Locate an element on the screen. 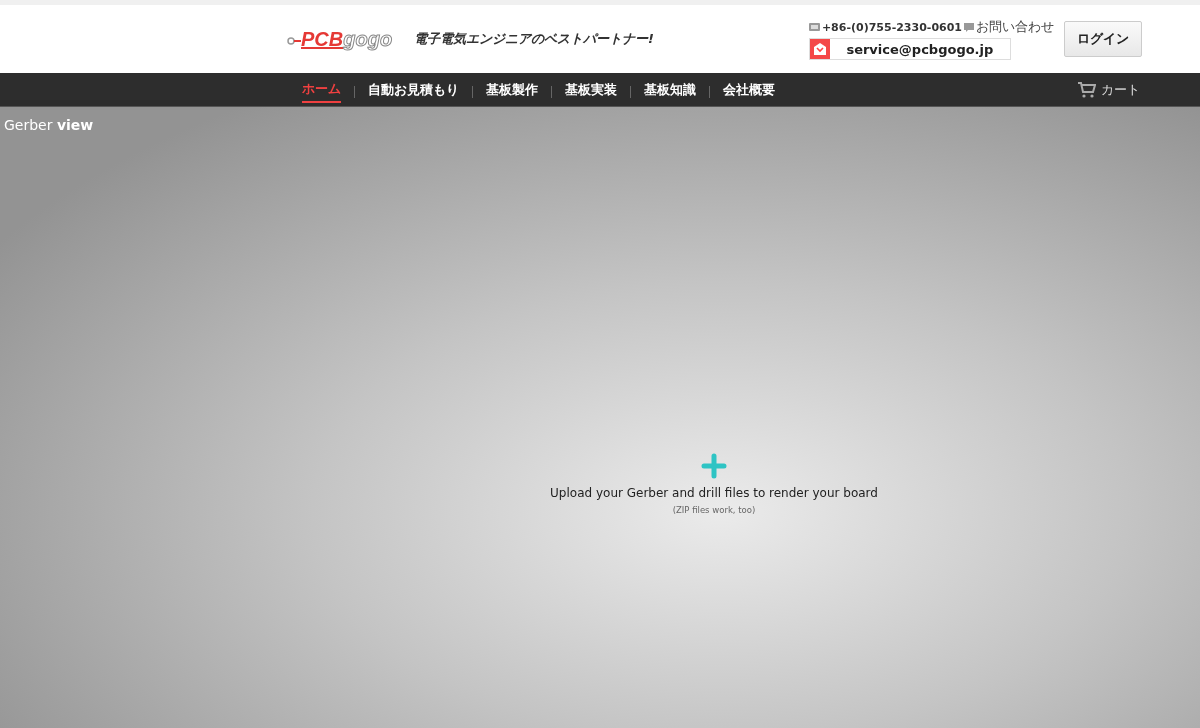 This screenshot has width=1200, height=728. cart-icon is located at coordinates (1087, 89).